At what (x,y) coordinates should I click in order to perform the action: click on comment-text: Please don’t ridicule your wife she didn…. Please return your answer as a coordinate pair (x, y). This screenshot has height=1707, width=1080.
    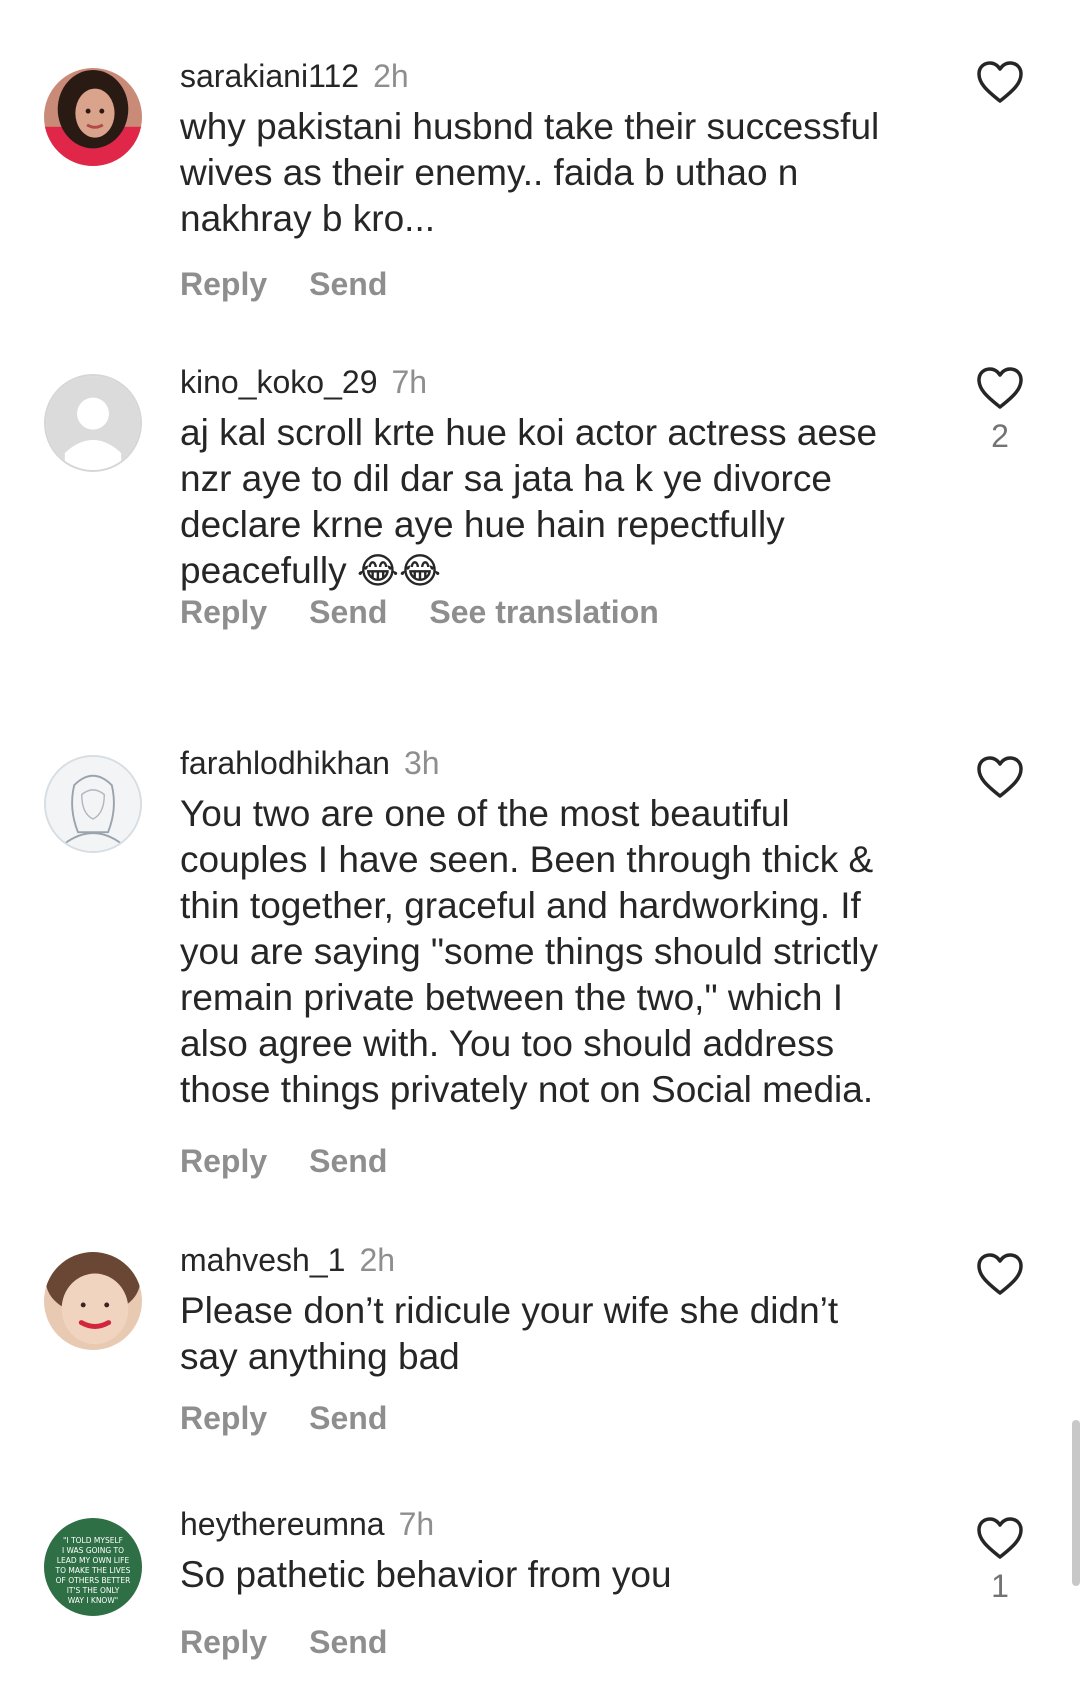
    Looking at the image, I should click on (560, 1334).